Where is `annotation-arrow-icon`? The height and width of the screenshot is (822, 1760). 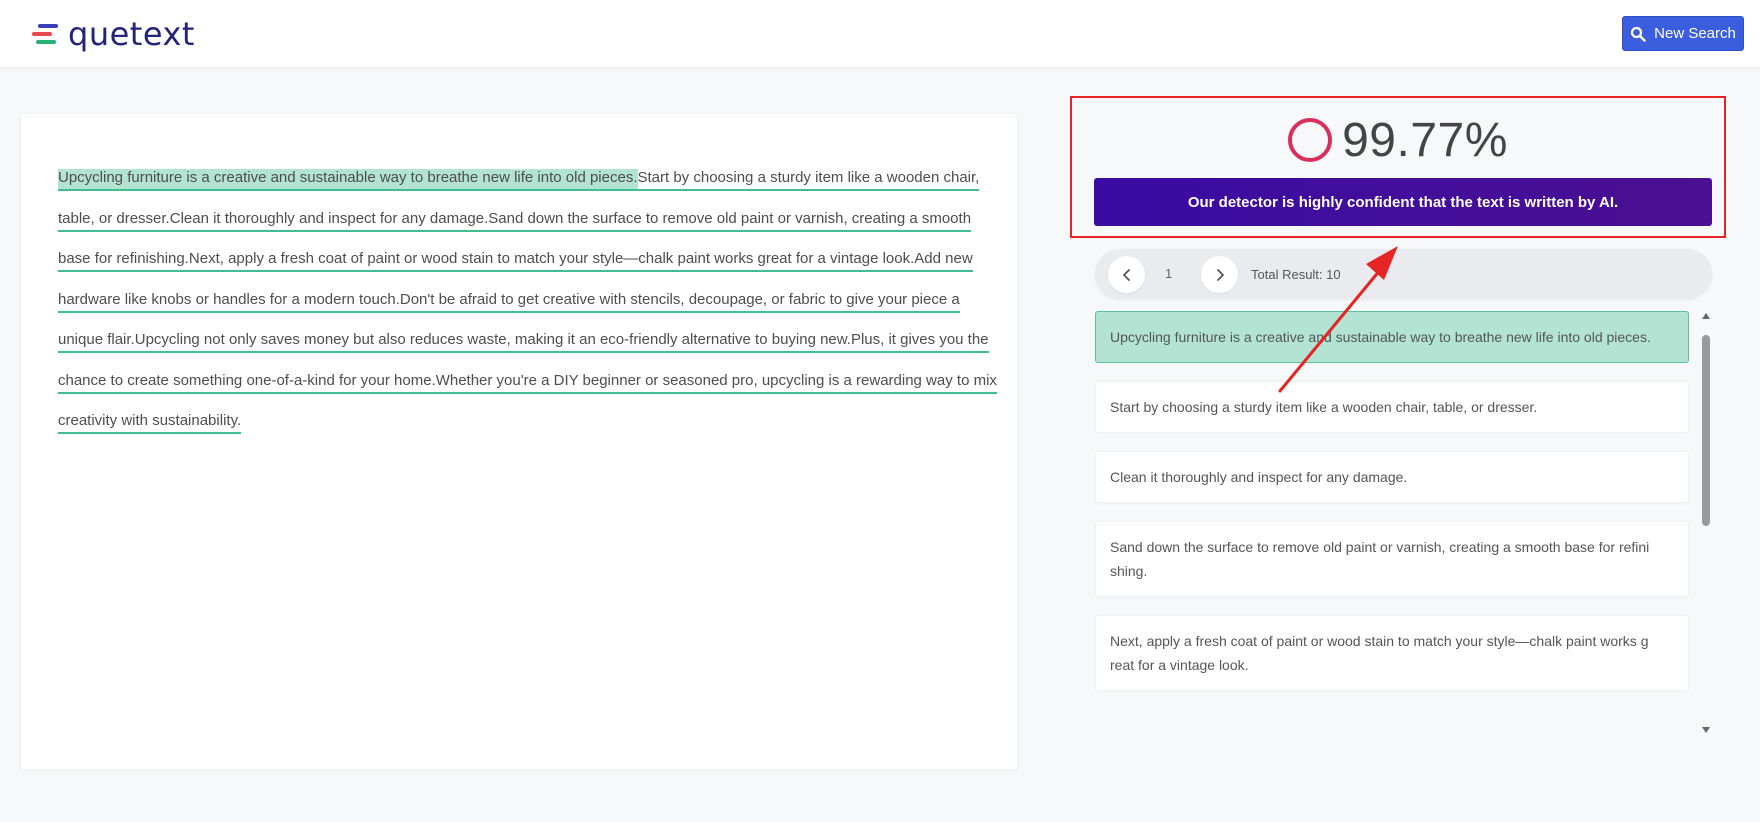 annotation-arrow-icon is located at coordinates (1338, 319).